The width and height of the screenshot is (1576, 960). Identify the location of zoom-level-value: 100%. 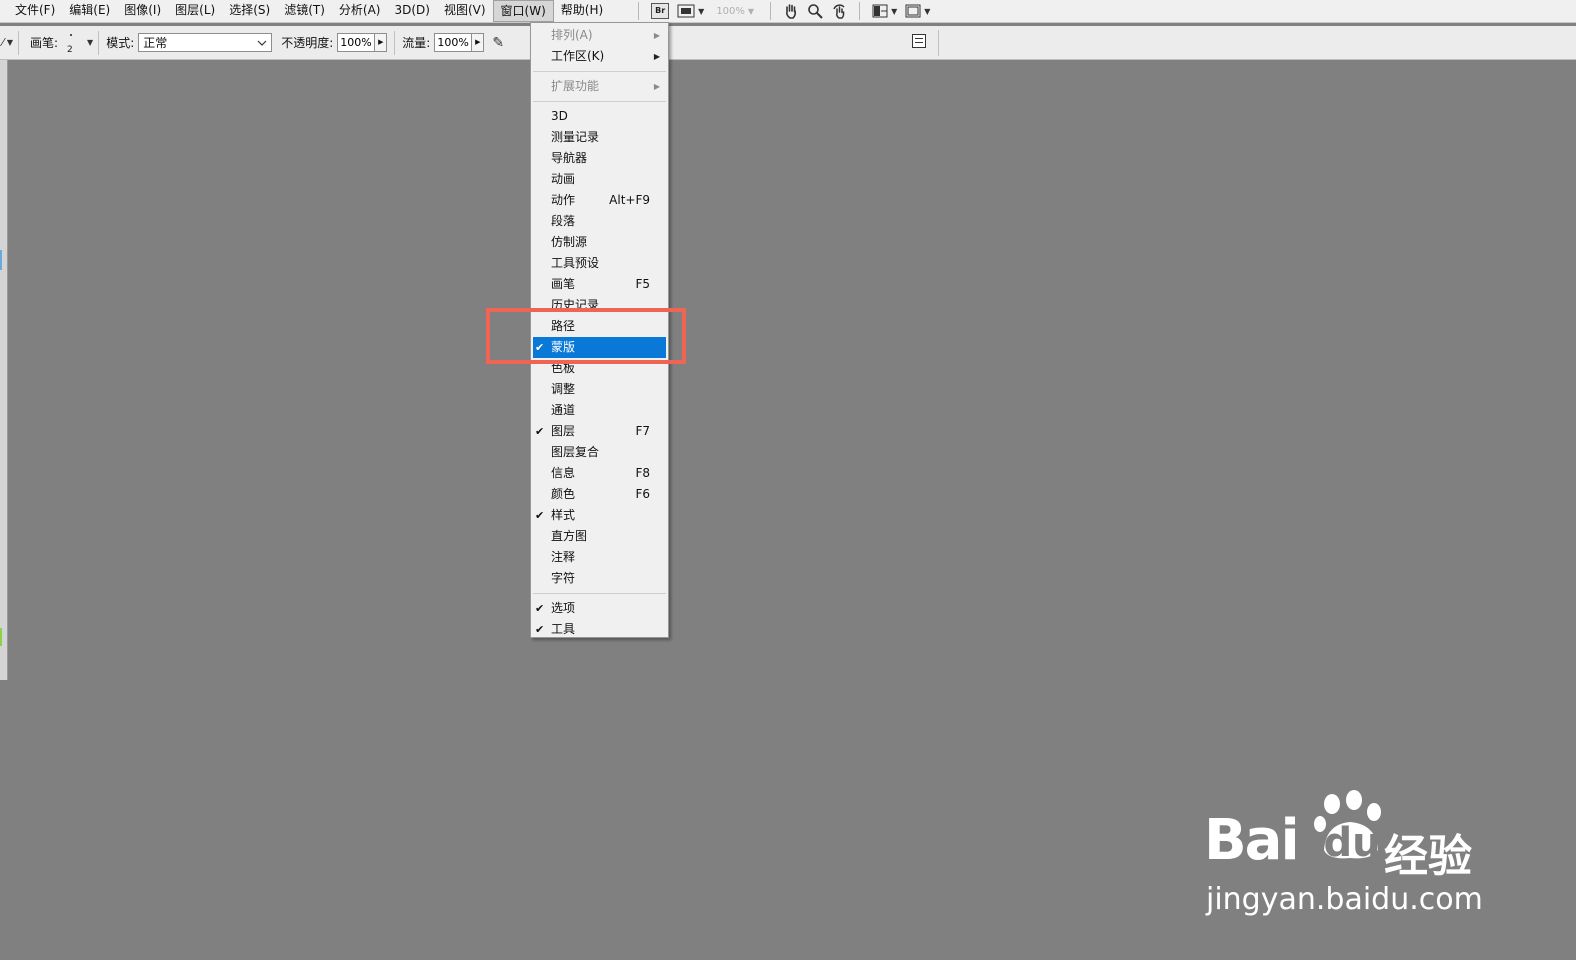
(730, 11).